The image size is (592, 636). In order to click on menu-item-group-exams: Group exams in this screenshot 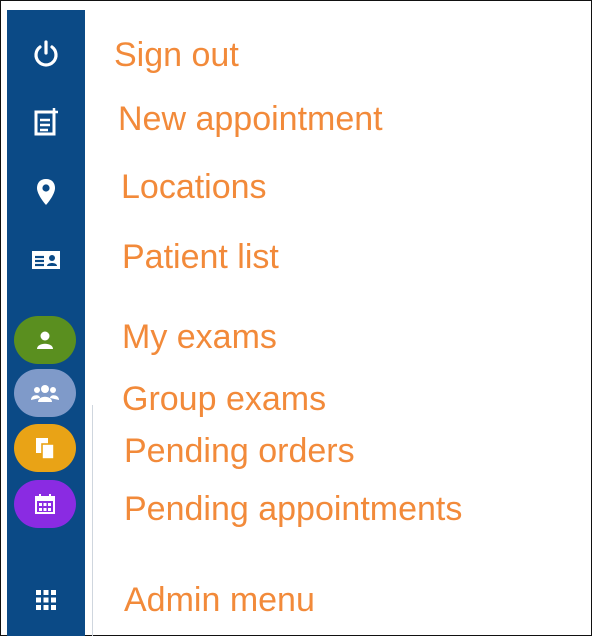, I will do `click(224, 399)`.